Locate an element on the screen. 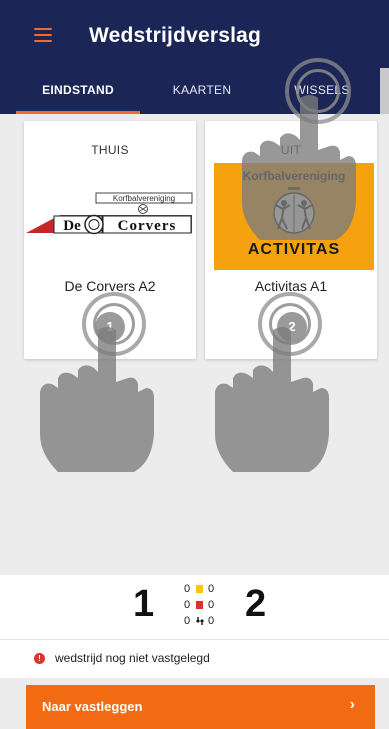 The image size is (389, 729). finalize-button: Naar vastleggen › is located at coordinates (200, 707).